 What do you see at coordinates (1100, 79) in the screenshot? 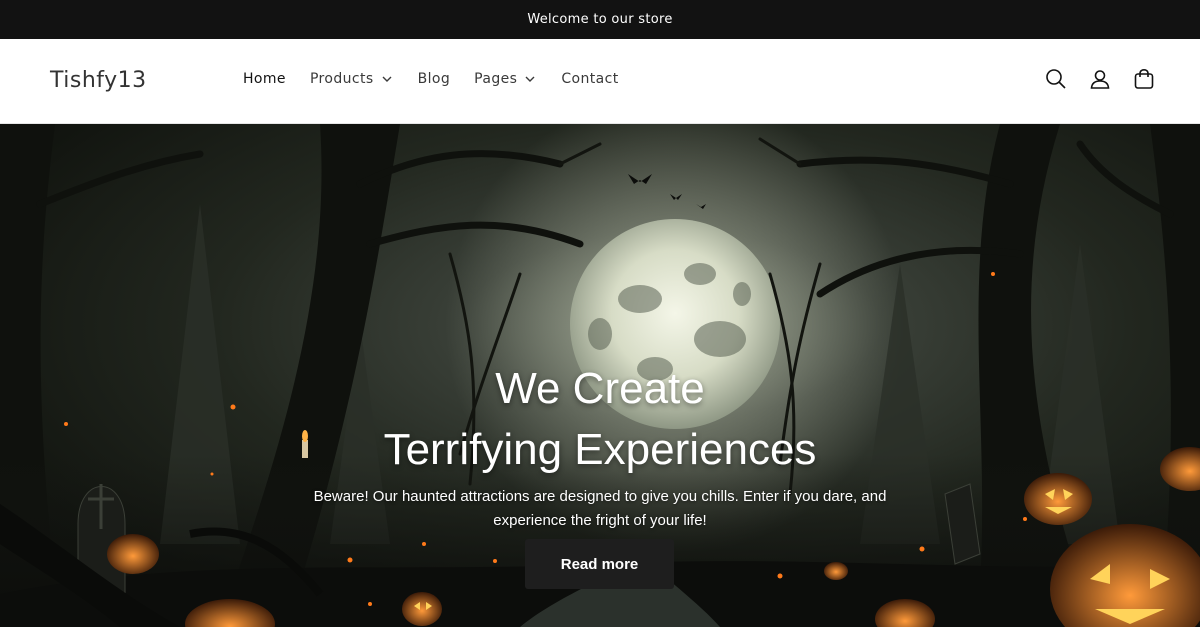
I see `account-icon` at bounding box center [1100, 79].